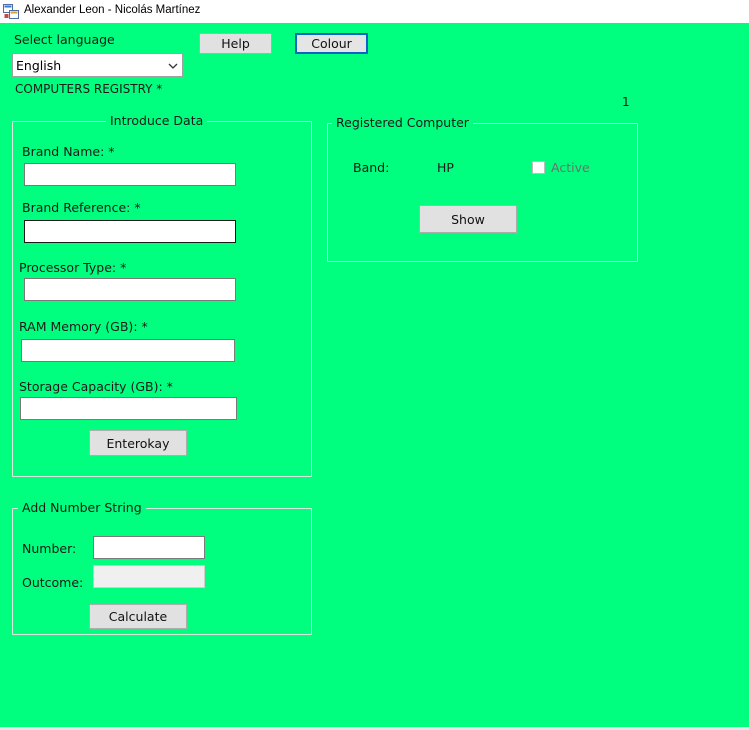 This screenshot has height=730, width=749. I want to click on number-label: Number:, so click(49, 548).